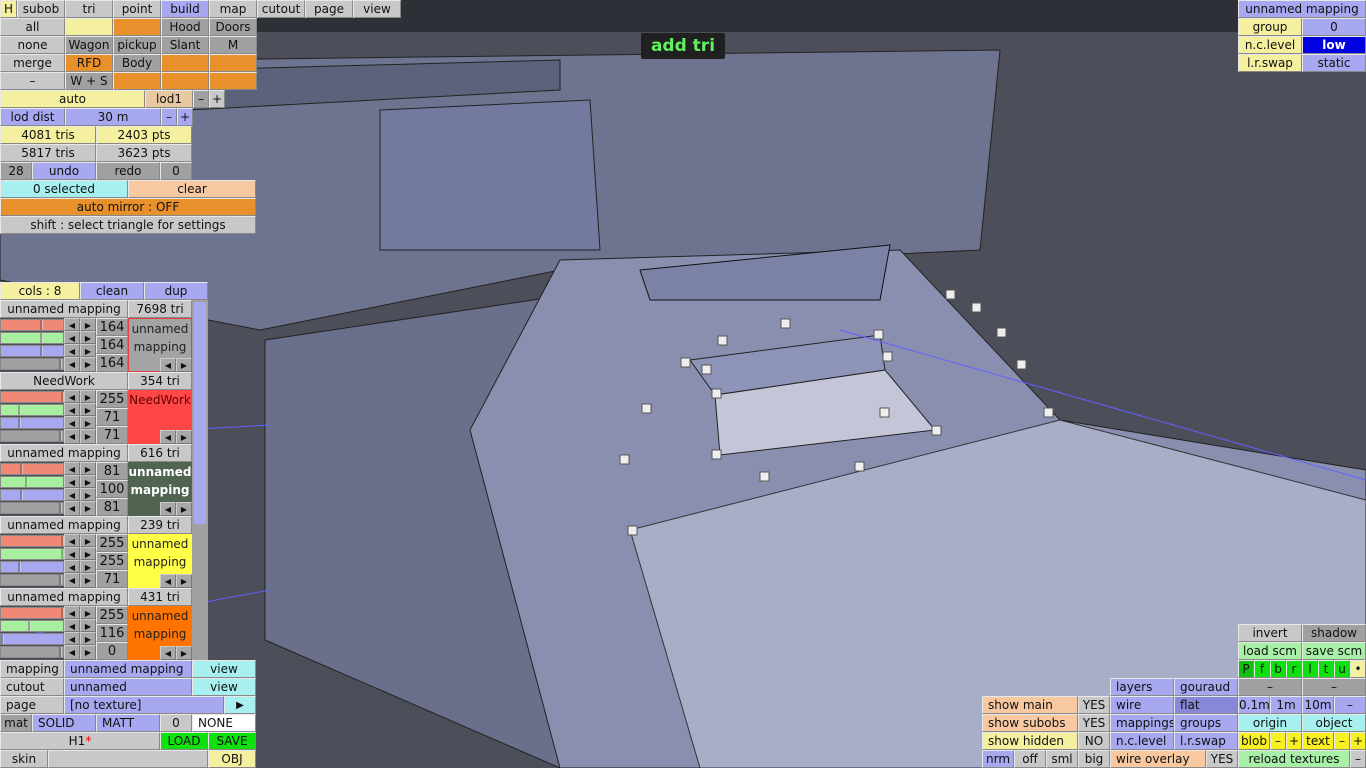  I want to click on lod-level: lod1, so click(169, 99).